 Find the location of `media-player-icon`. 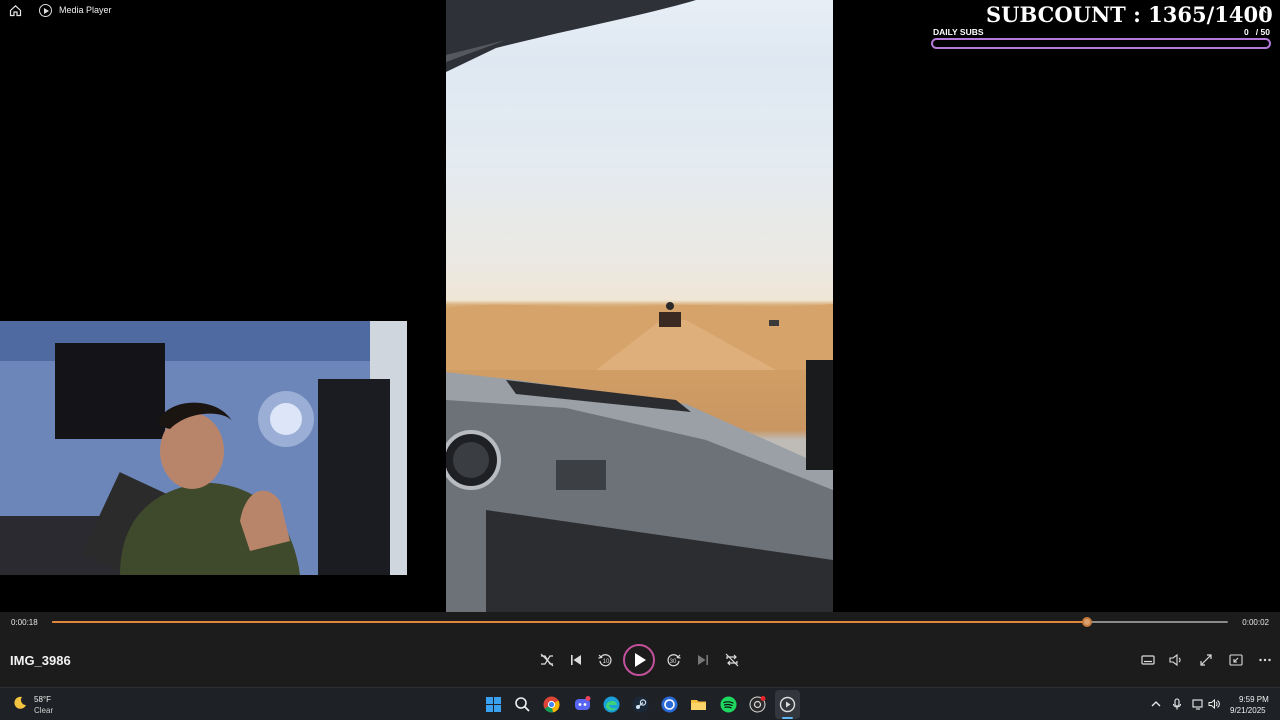

media-player-icon is located at coordinates (787, 704).